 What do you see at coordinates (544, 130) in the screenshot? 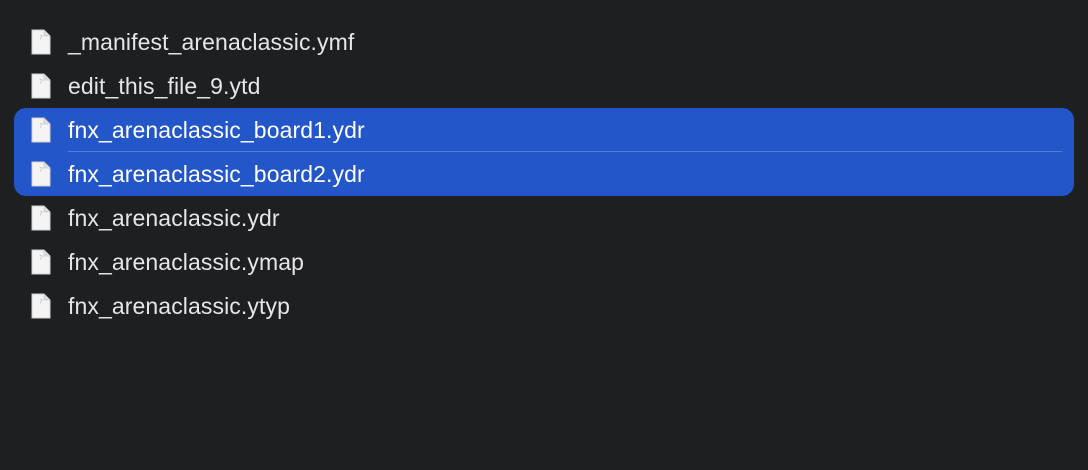
I see `file-row-selected: ? fnx_arenaclassic_board1.ydr` at bounding box center [544, 130].